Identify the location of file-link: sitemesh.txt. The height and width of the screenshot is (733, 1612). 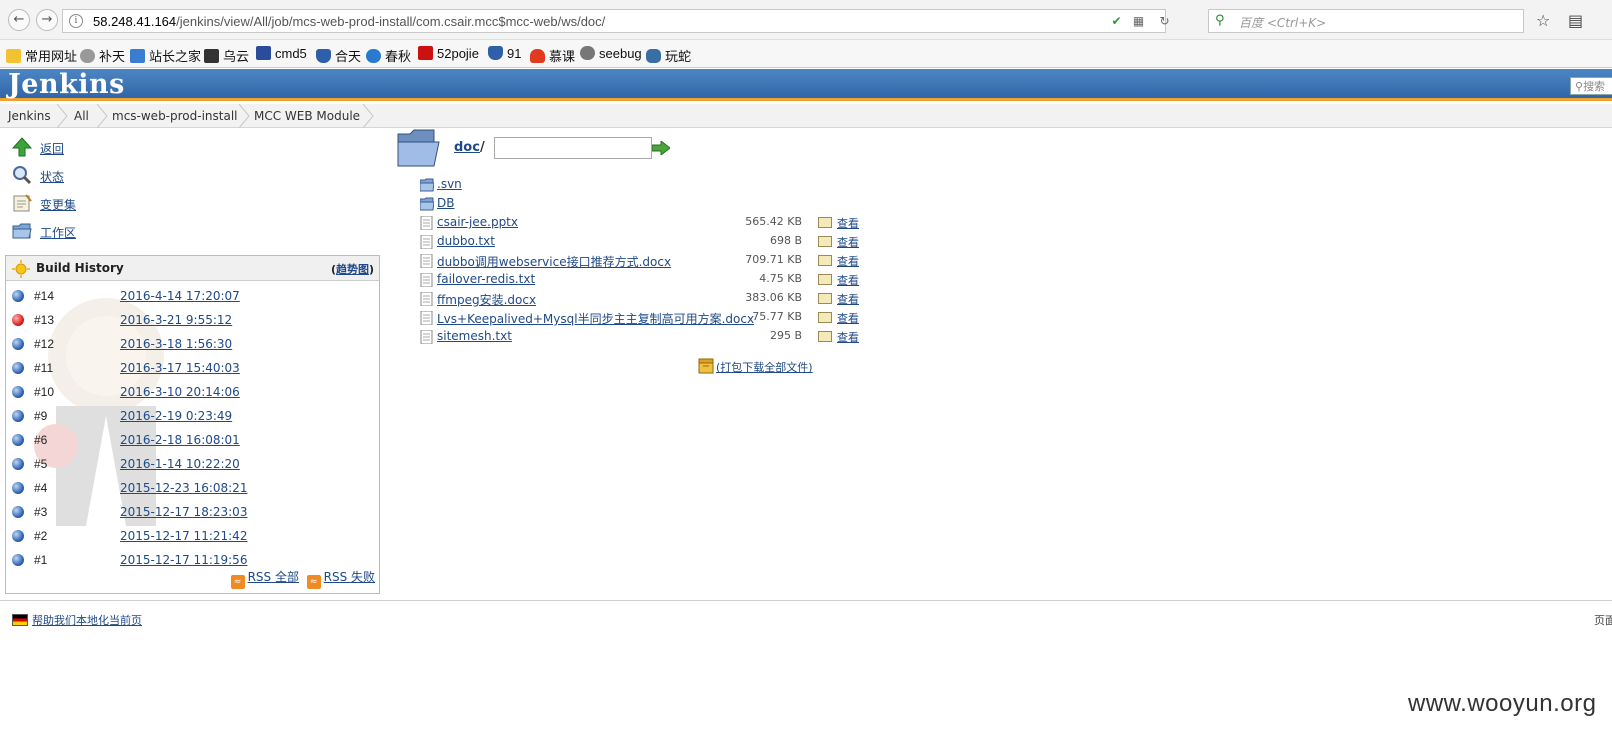
(474, 336).